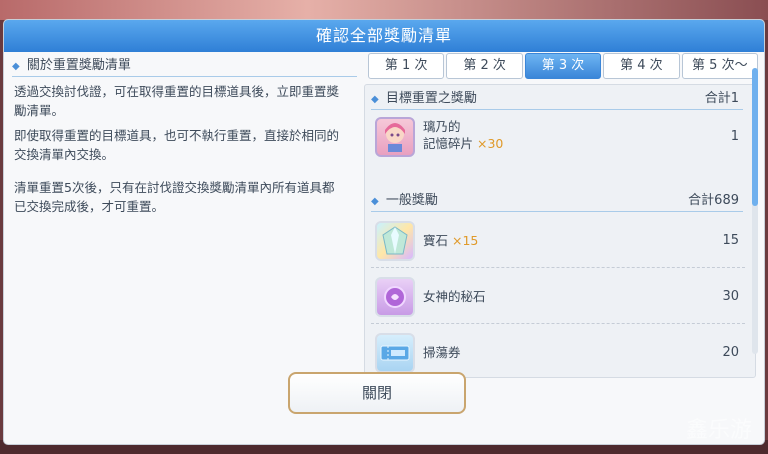 The image size is (768, 454). Describe the element at coordinates (719, 430) in the screenshot. I see `watermark-logo: 鑫乐游` at that location.